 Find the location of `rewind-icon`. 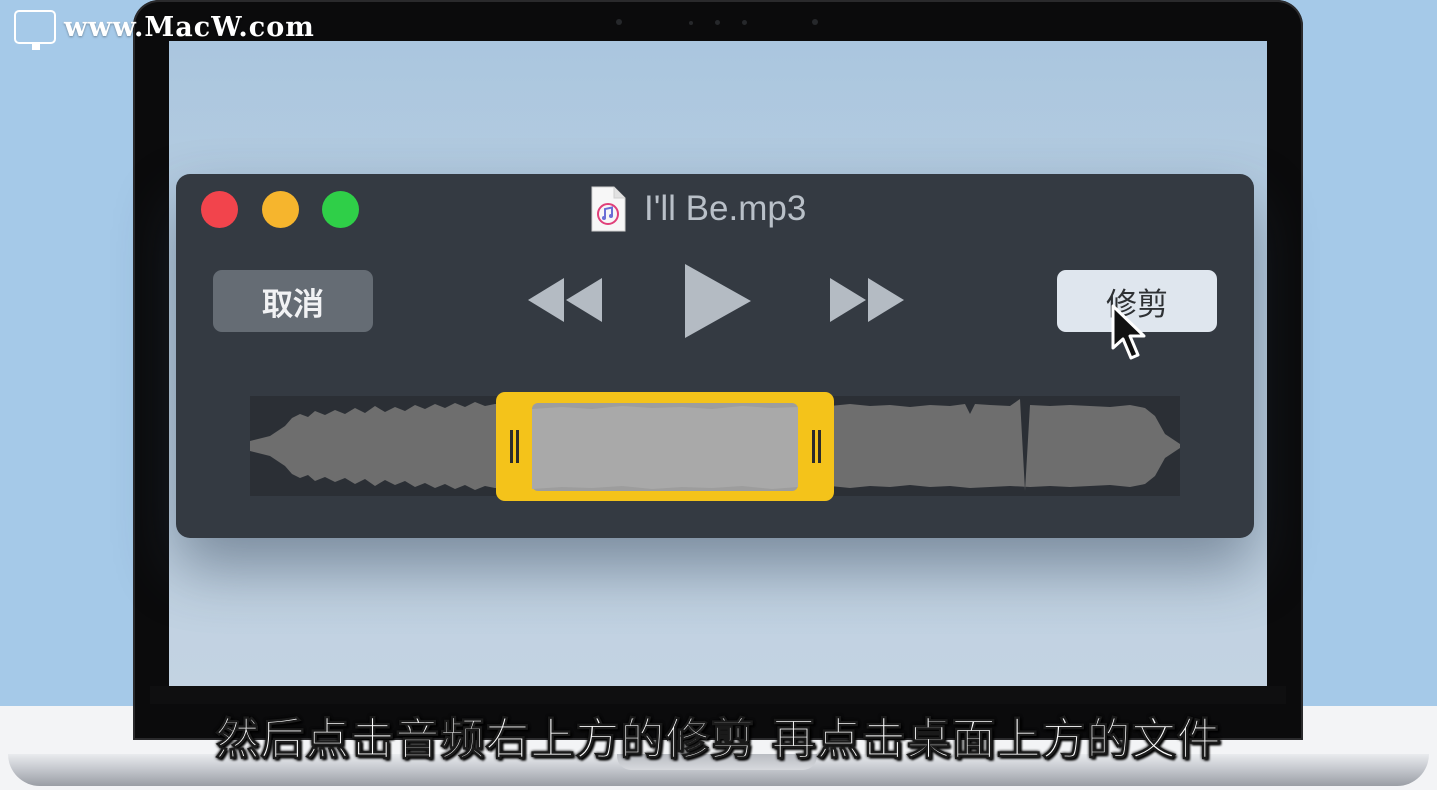

rewind-icon is located at coordinates (565, 300).